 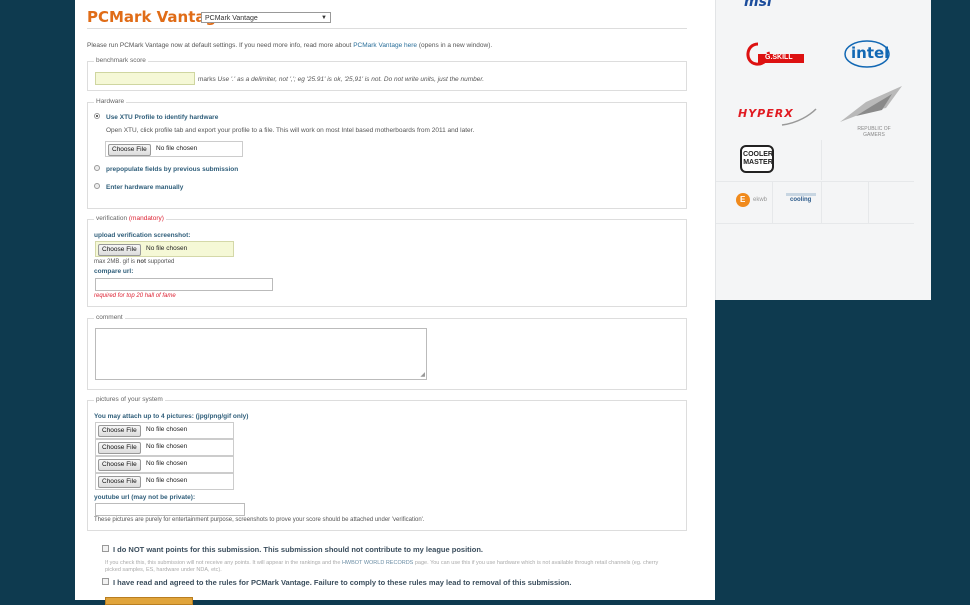 I want to click on rules-checkbox, so click(x=105, y=581).